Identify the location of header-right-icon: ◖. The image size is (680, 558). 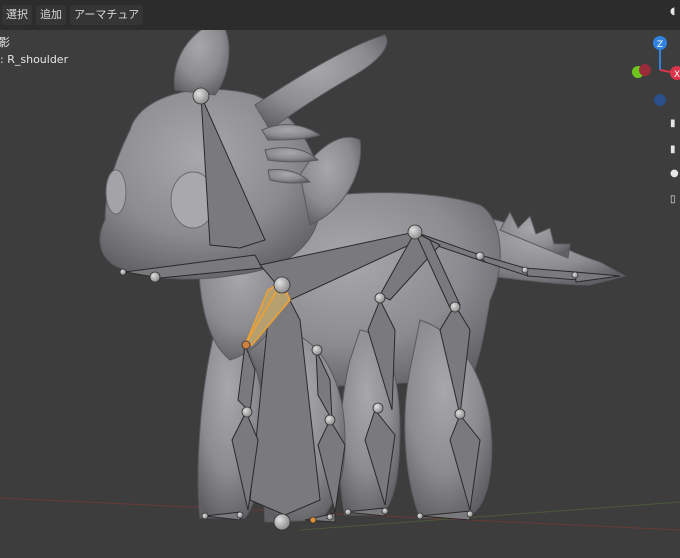
(674, 12).